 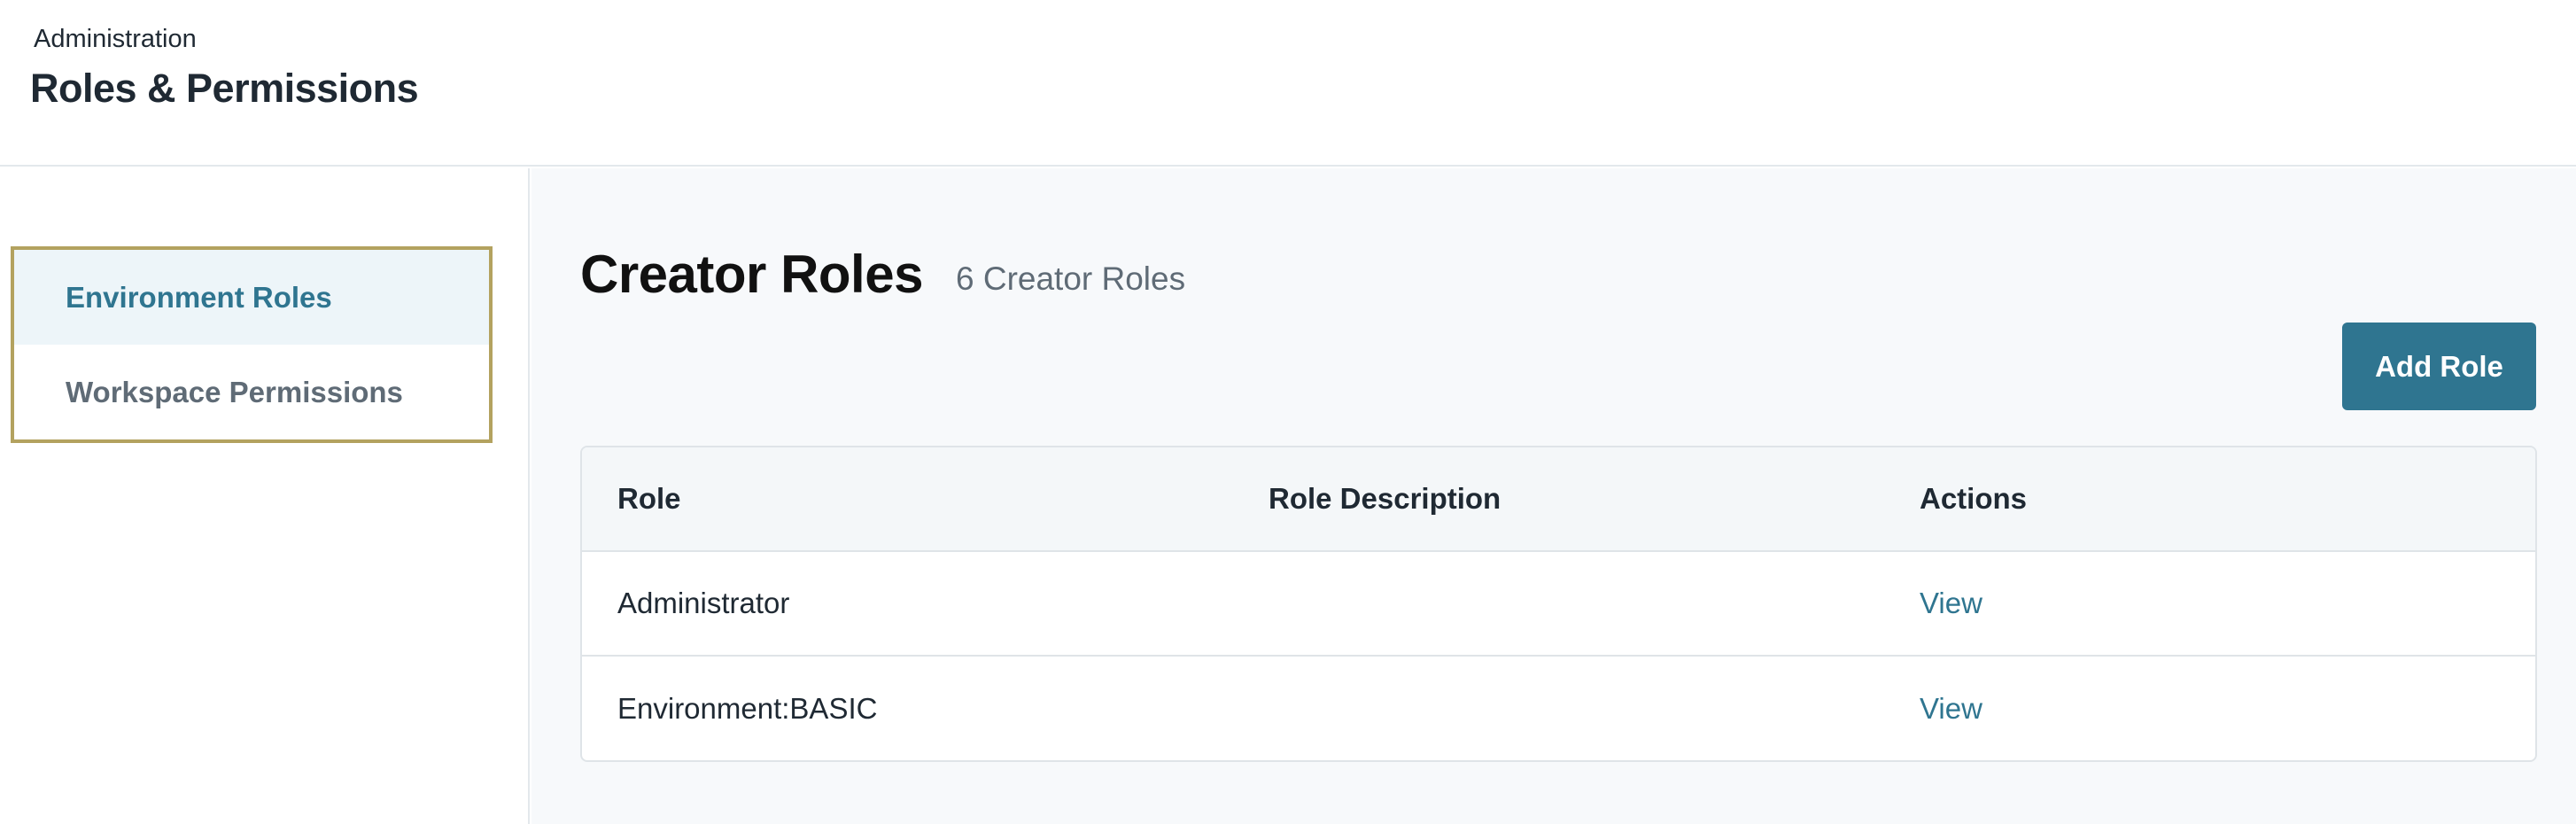 I want to click on sidebar-item-environment-roles: Environment Roles, so click(x=251, y=297).